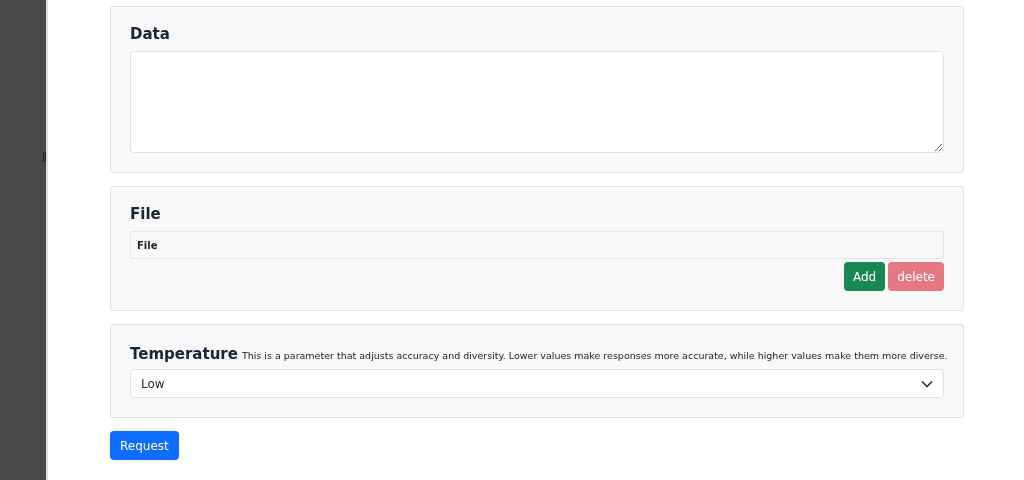  I want to click on temperature-select: Low, so click(537, 383).